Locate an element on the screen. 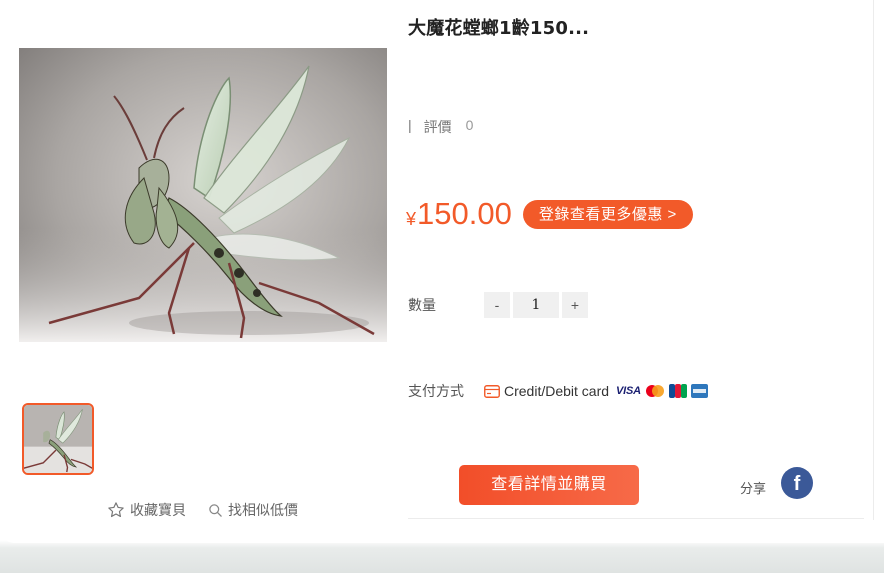 The width and height of the screenshot is (884, 573). quantity-input: 1 is located at coordinates (536, 305).